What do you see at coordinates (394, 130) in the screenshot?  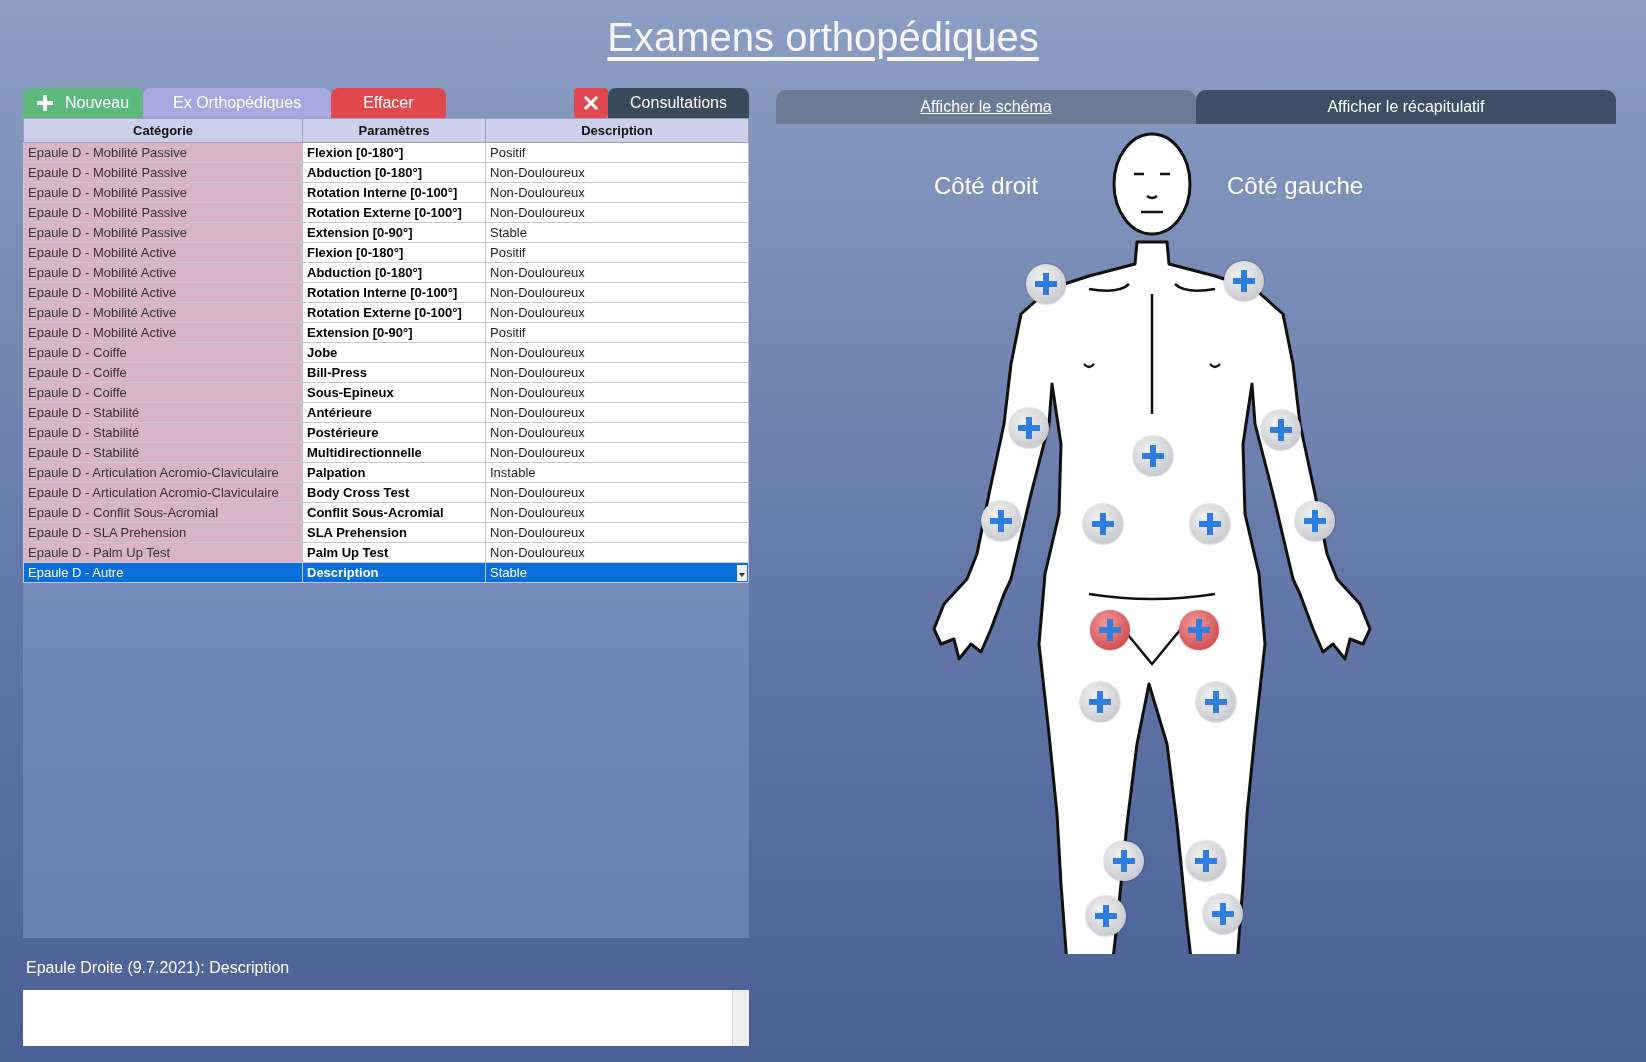 I see `column-header: Paramètres` at bounding box center [394, 130].